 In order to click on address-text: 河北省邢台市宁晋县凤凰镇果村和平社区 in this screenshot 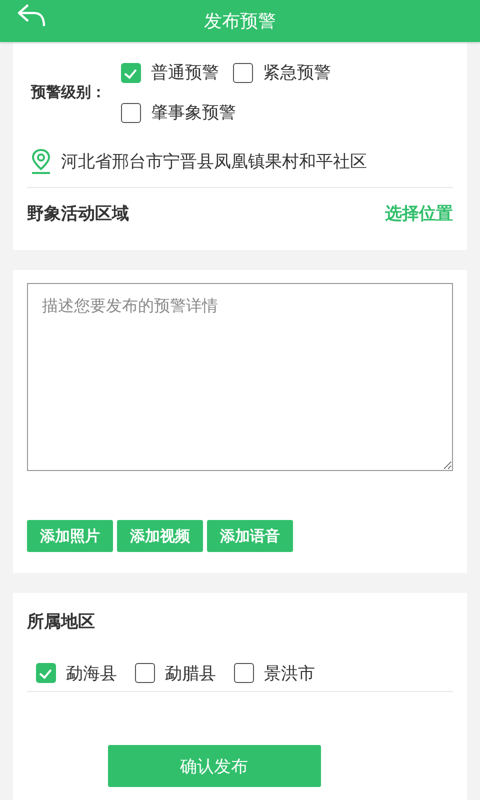, I will do `click(214, 161)`.